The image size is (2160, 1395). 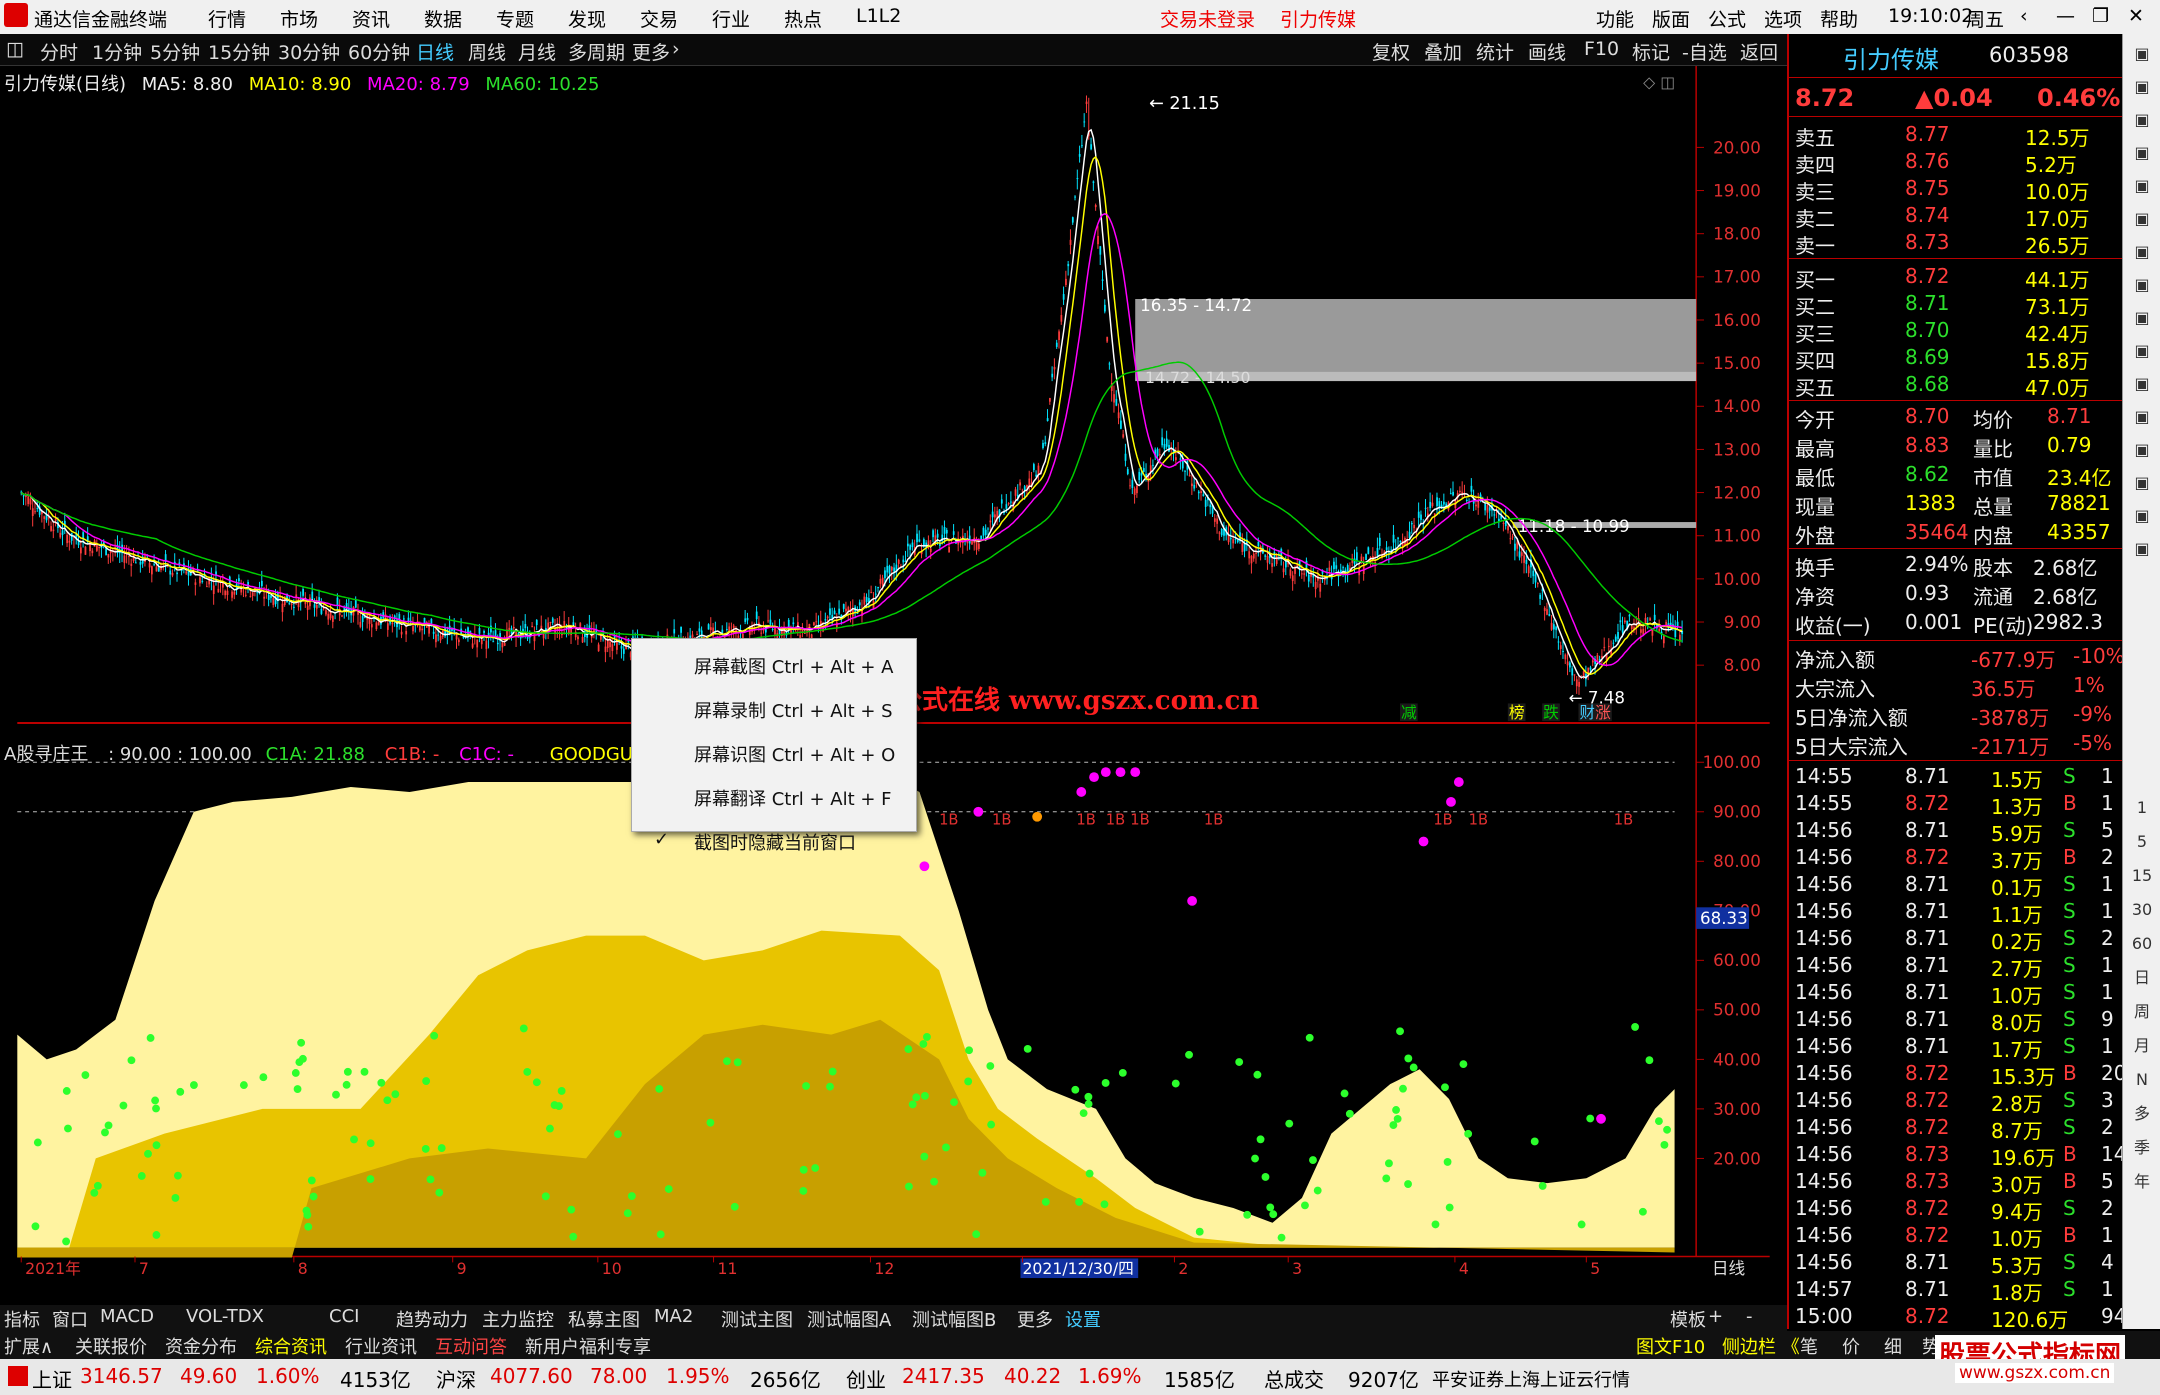 I want to click on period-shortcut: 年, so click(x=2142, y=1182).